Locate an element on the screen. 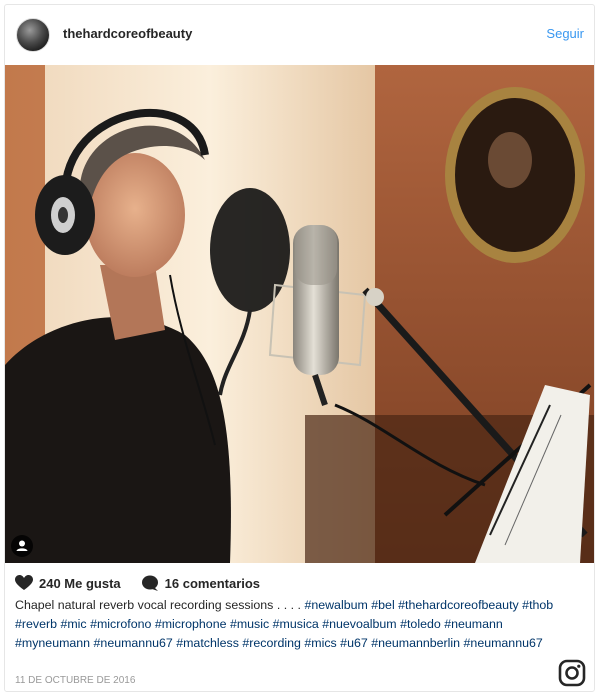  hashtag-link: #musica is located at coordinates (296, 624).